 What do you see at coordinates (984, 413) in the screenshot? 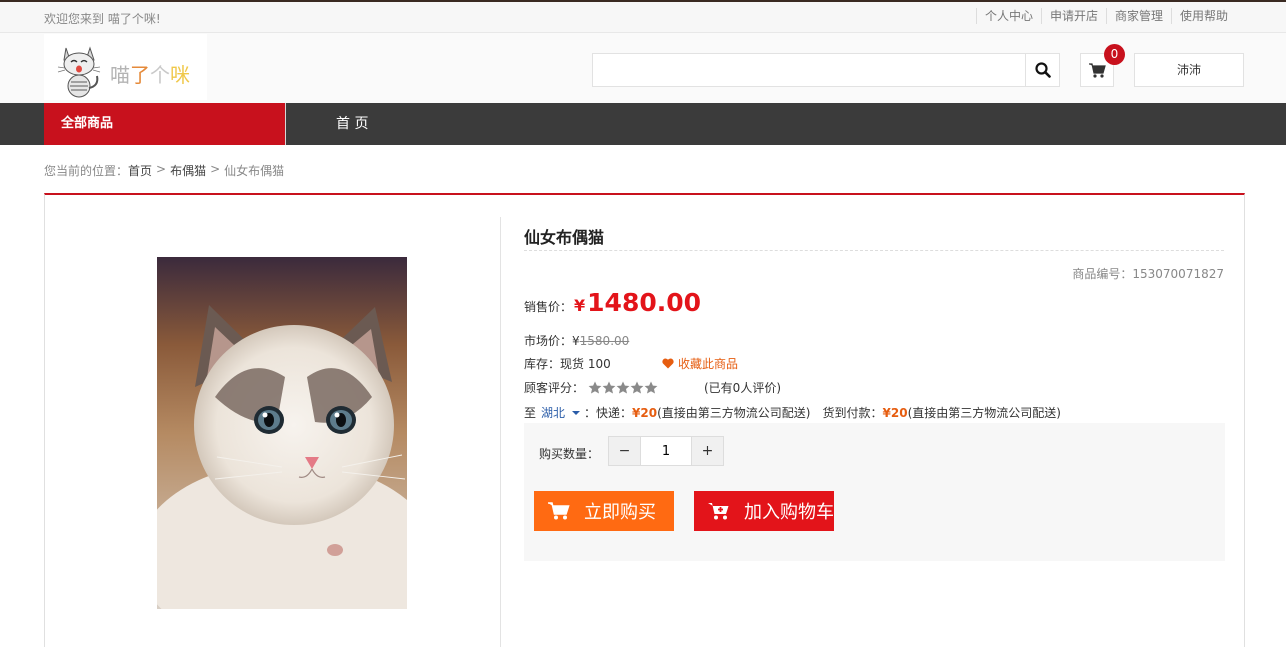
I see `cod-note: (直接由第三方物流公司配送)` at bounding box center [984, 413].